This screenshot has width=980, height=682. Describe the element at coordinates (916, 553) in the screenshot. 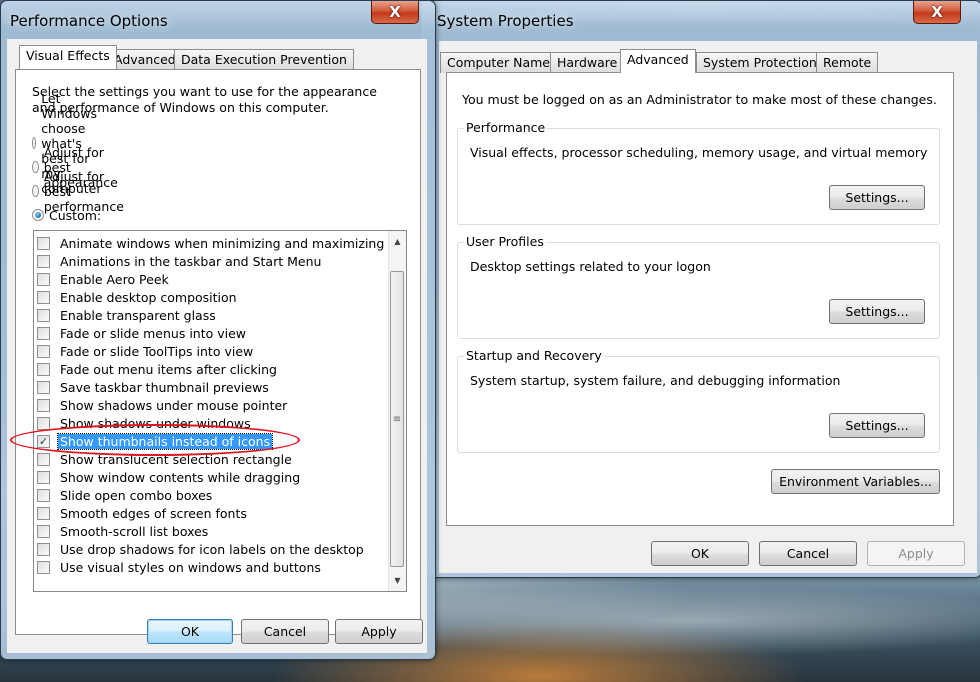

I see `sys-apply-button: Apply` at that location.